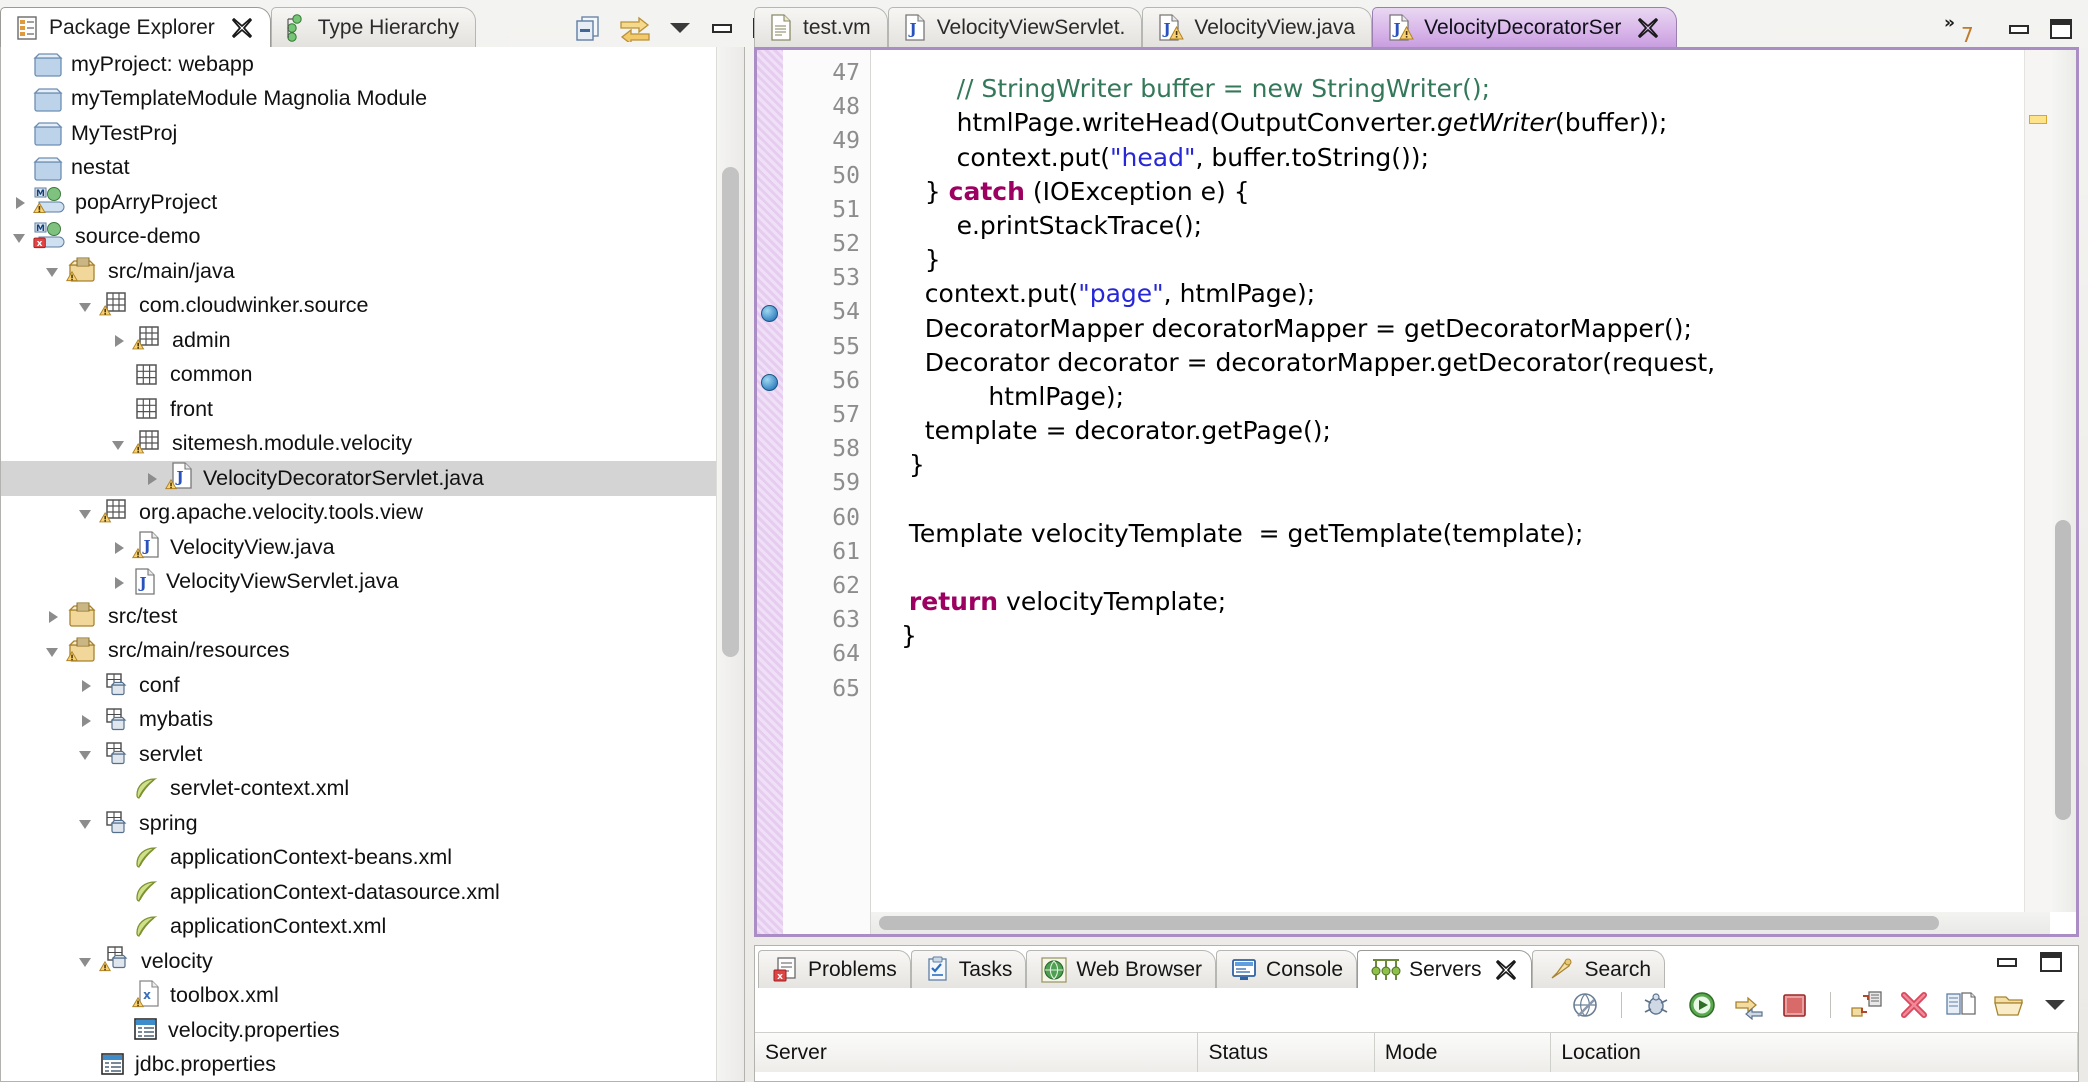 This screenshot has width=2088, height=1082. I want to click on editor-hscroll-thumb, so click(1409, 923).